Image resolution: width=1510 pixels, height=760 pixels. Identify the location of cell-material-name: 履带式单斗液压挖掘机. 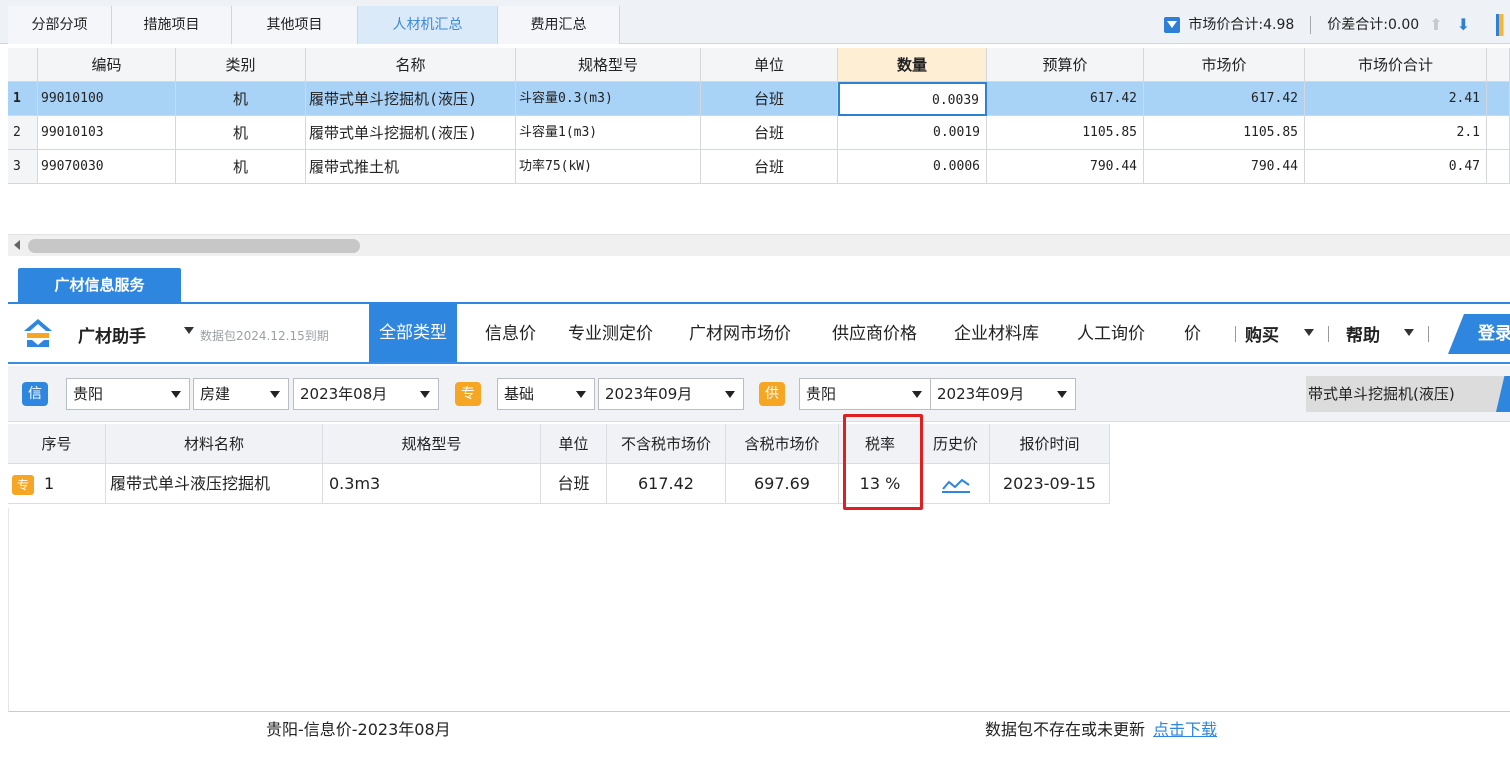
(214, 484).